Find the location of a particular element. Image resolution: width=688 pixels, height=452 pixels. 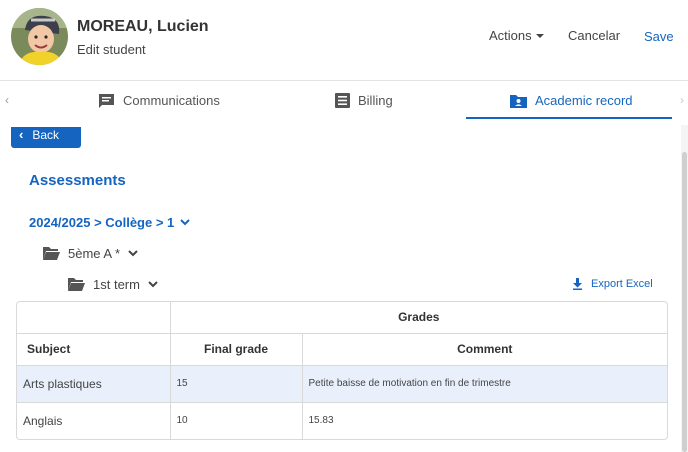

column-header-subject: Subject is located at coordinates (94, 349).